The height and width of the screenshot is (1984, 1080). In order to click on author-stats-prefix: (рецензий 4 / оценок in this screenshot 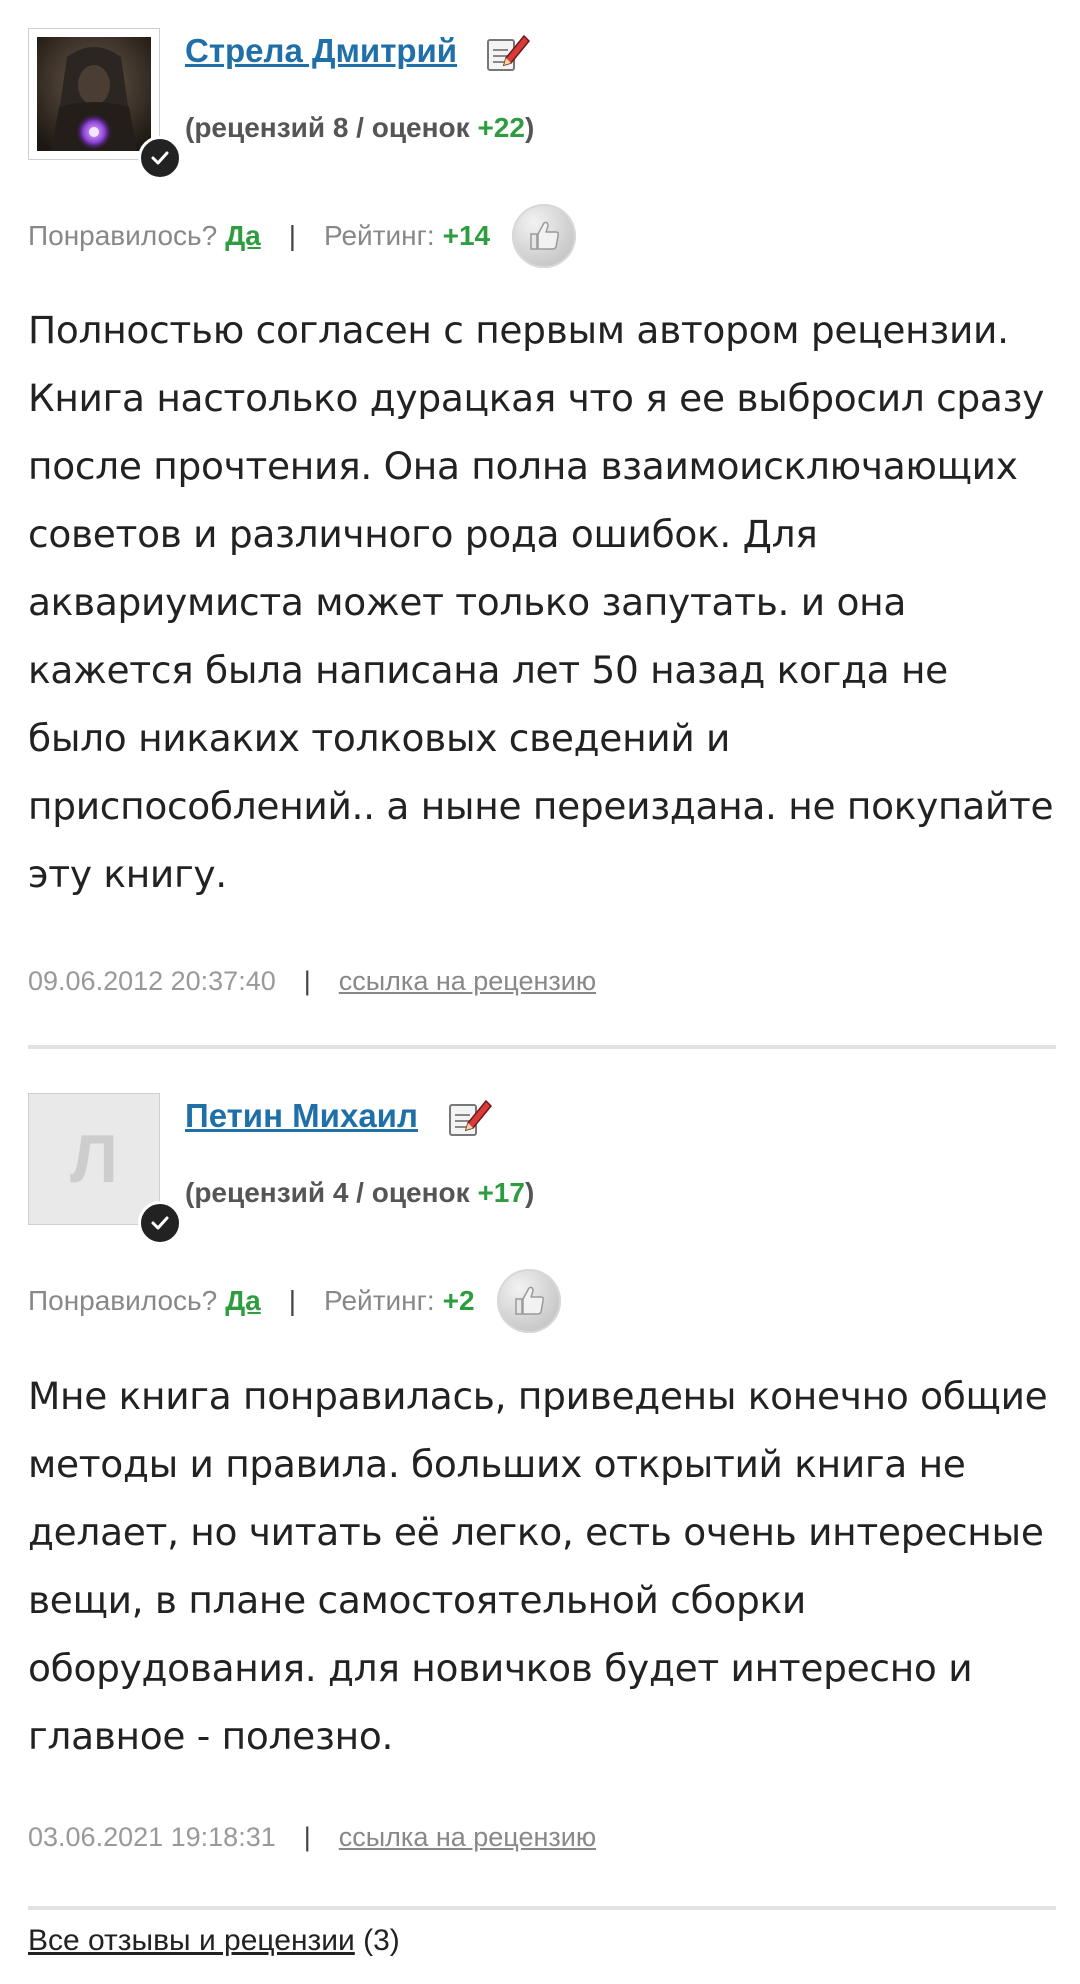, I will do `click(331, 1192)`.